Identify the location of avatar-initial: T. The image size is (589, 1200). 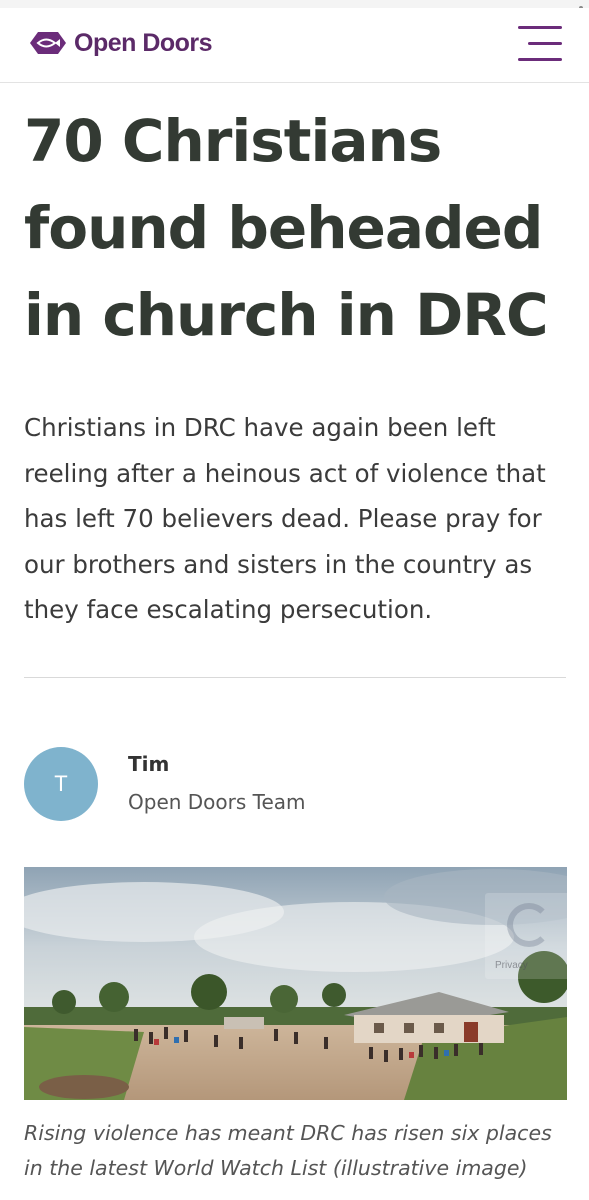
(61, 783).